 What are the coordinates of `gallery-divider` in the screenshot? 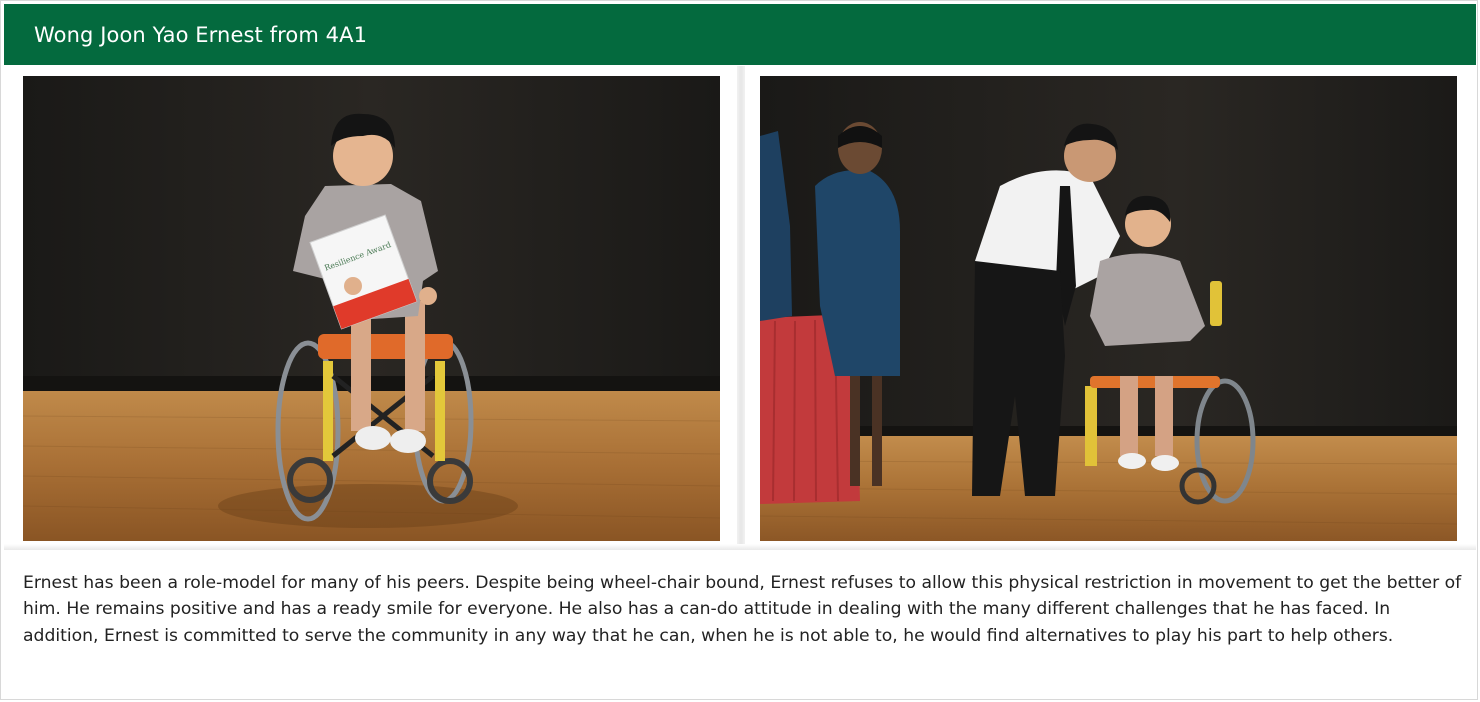 It's located at (741, 308).